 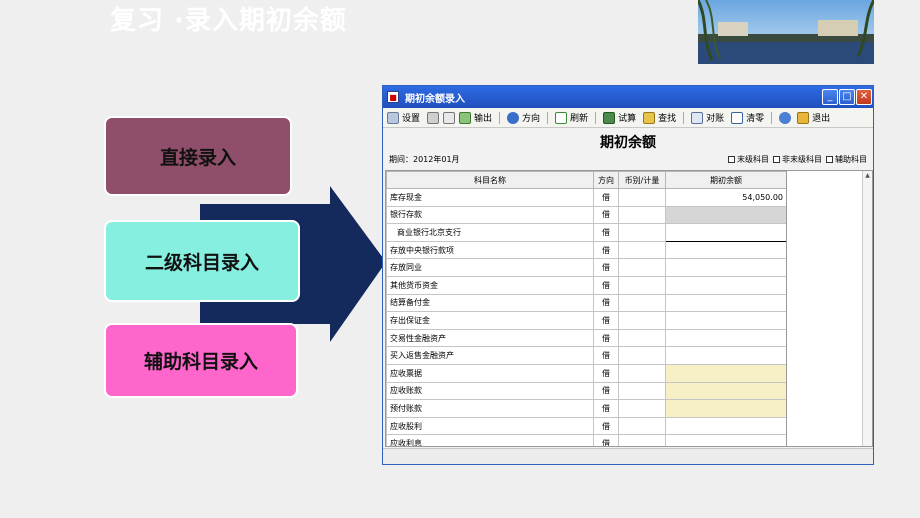 I want to click on cell-account-name: 应收票据, so click(x=490, y=373).